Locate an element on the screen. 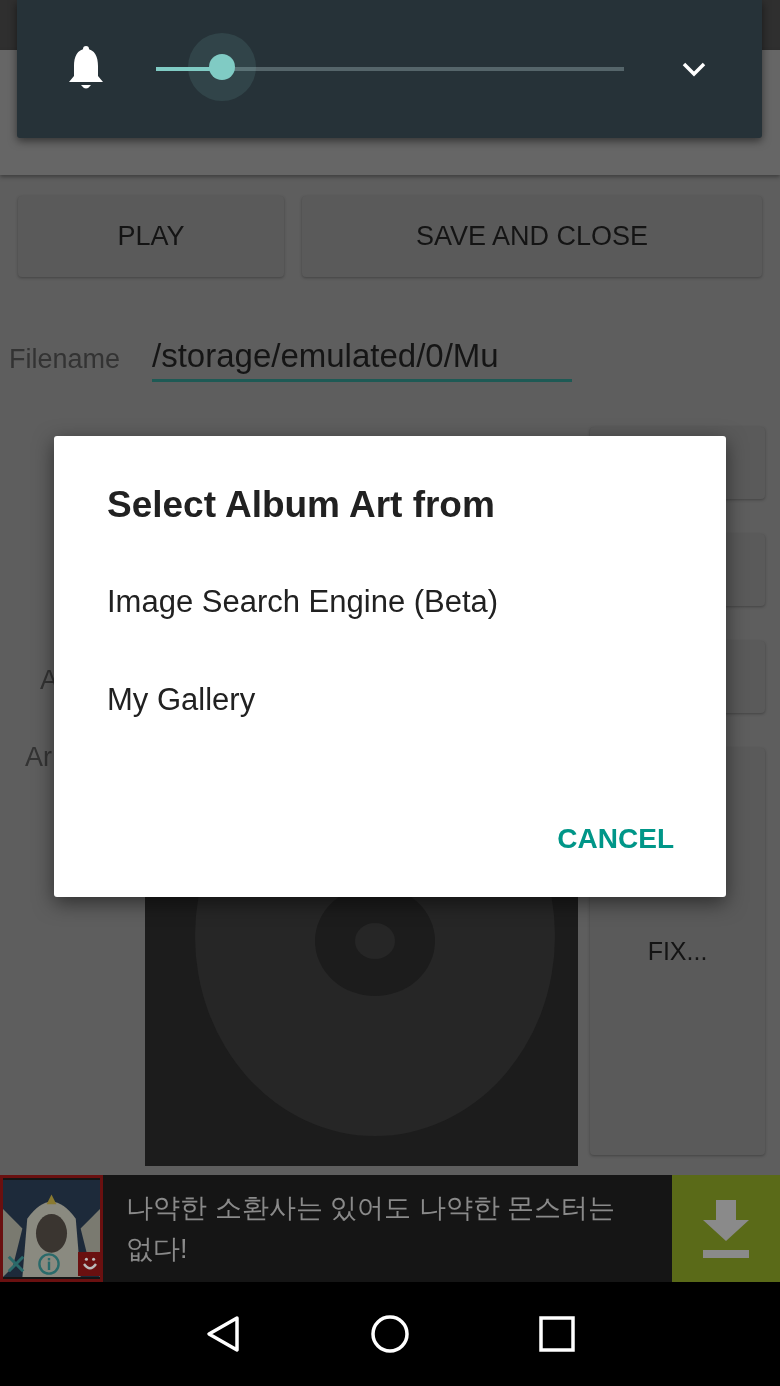 This screenshot has height=1386, width=780. smiley-icon is located at coordinates (90, 1264).